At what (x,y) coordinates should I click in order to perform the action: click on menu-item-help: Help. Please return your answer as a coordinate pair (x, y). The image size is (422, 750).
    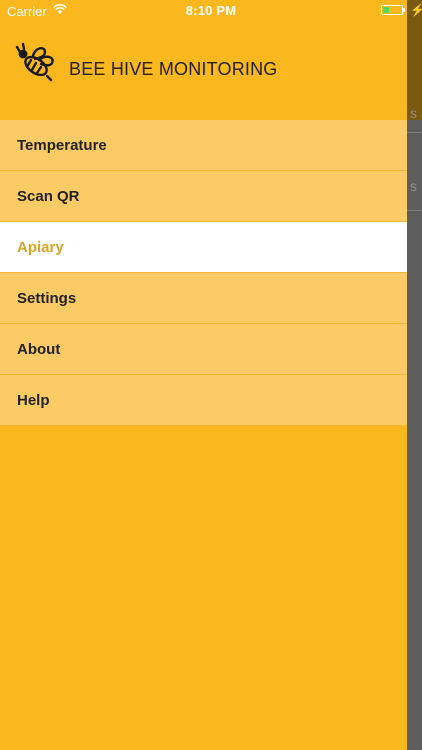
    Looking at the image, I should click on (203, 400).